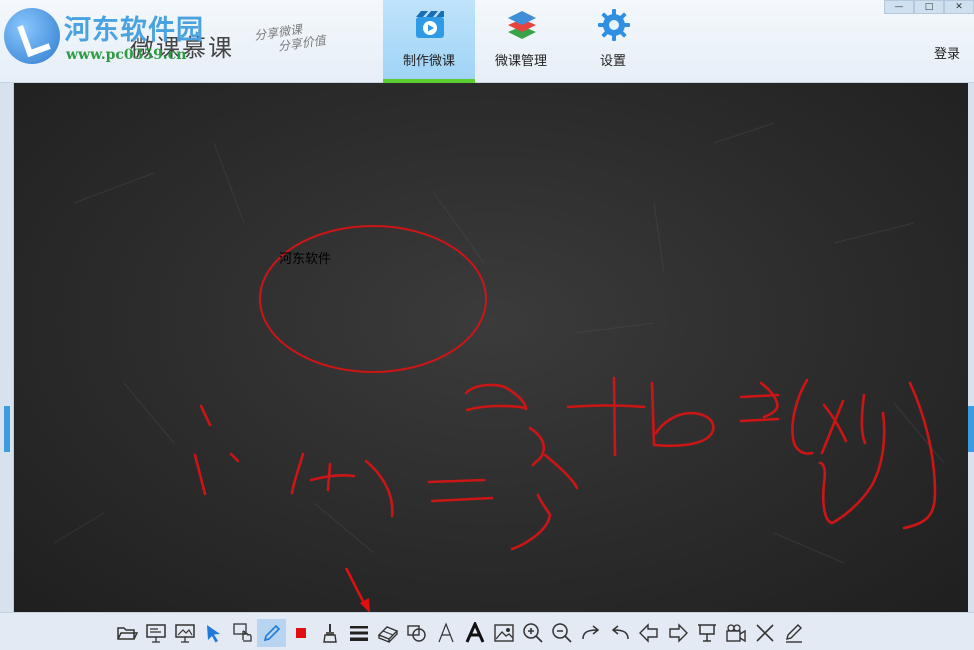 The image size is (974, 650). I want to click on image-board-button, so click(184, 633).